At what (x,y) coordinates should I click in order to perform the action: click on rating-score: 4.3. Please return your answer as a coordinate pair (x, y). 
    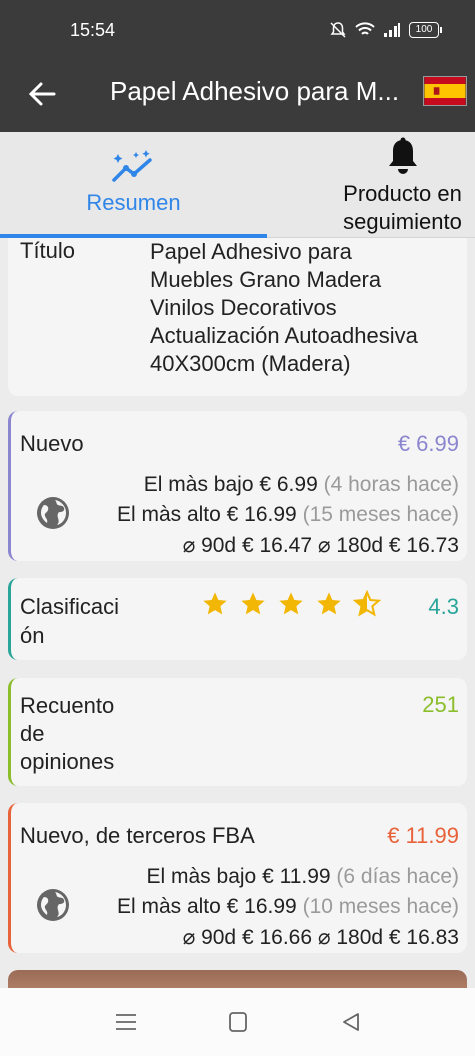
    Looking at the image, I should click on (443, 606).